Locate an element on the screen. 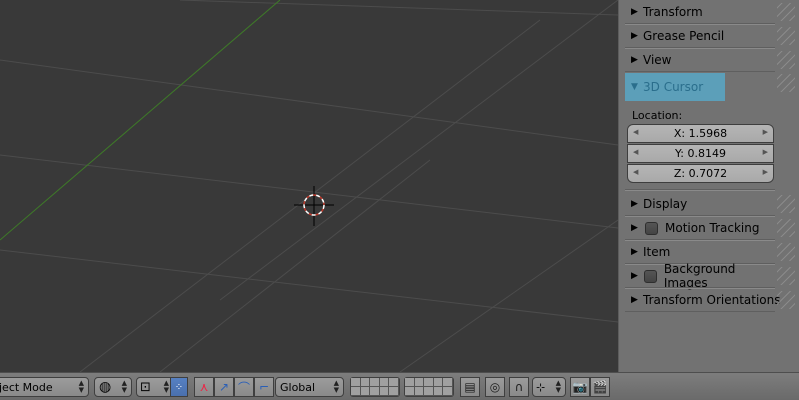 This screenshot has height=400, width=799. panel-item: ▶ Item is located at coordinates (710, 252).